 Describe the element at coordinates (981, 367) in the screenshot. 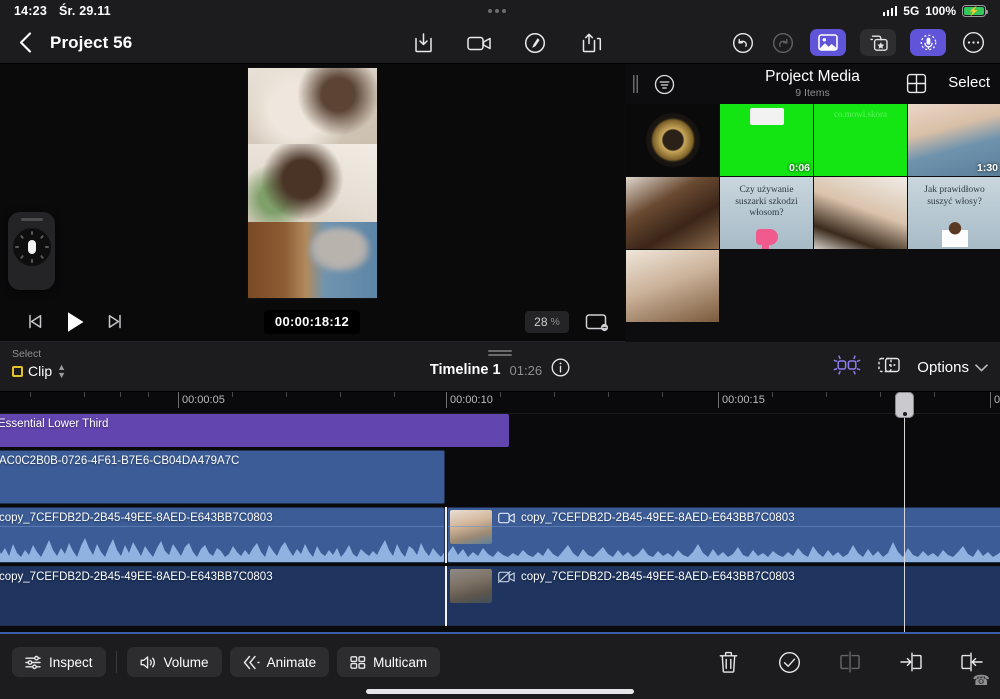

I see `chevron-down-icon` at that location.